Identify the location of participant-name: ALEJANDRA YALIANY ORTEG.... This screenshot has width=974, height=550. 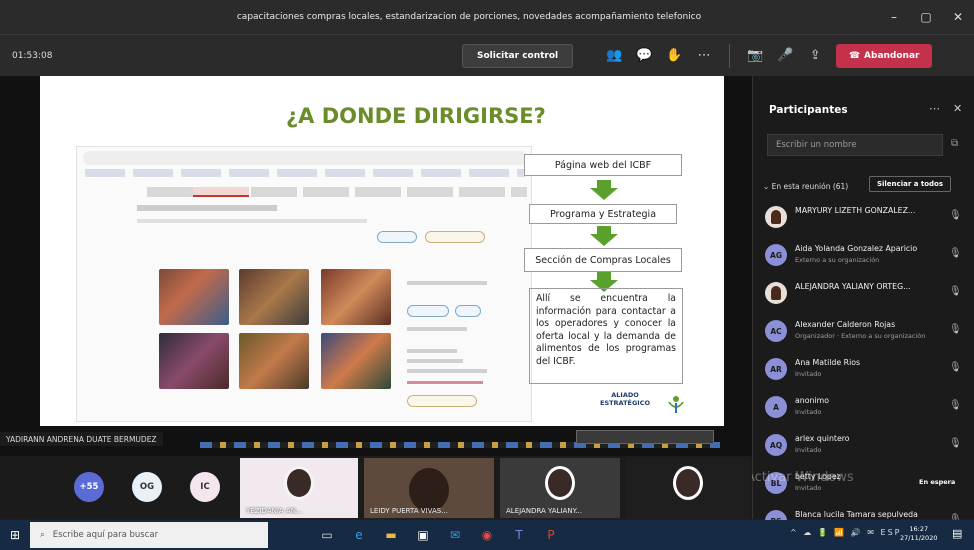
(853, 286).